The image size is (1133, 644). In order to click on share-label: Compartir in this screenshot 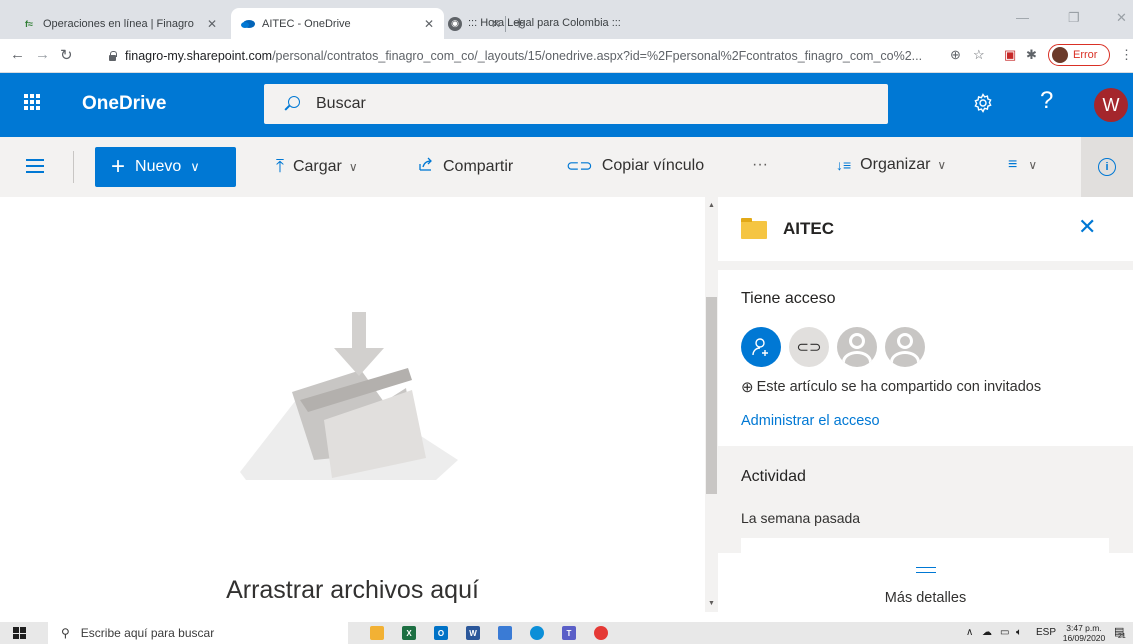, I will do `click(478, 166)`.